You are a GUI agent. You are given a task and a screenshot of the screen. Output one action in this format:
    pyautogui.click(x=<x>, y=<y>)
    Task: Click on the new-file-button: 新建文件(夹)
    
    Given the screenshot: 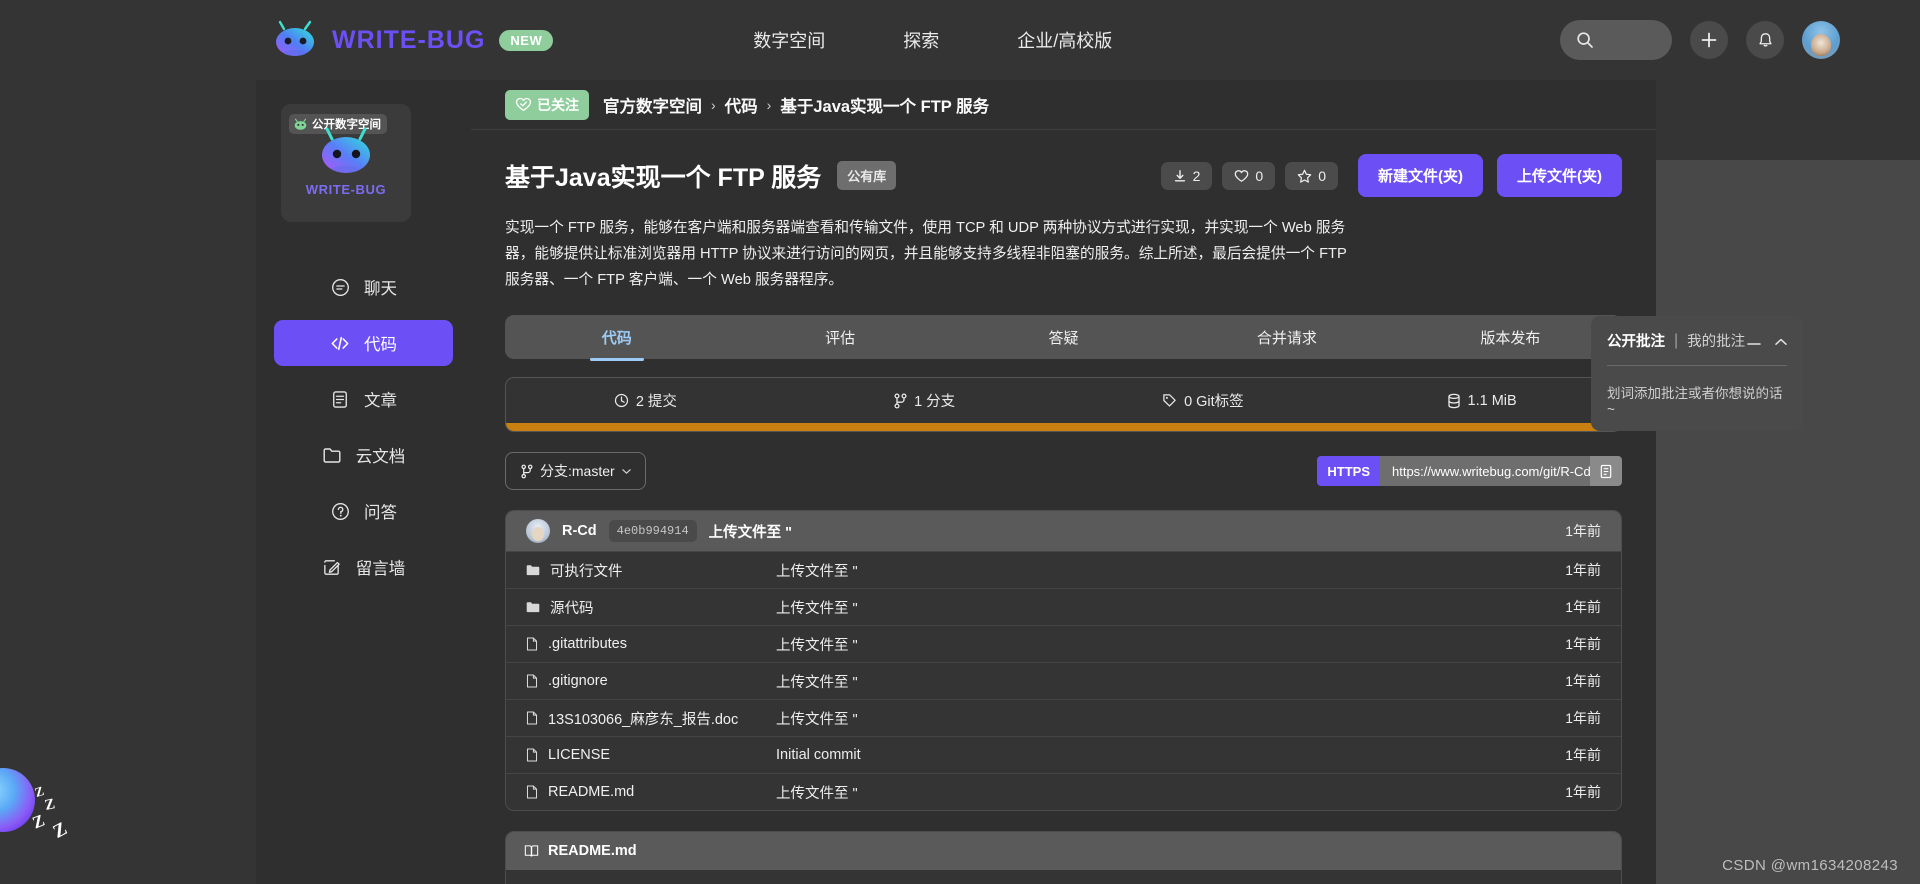 What is the action you would take?
    pyautogui.click(x=1420, y=175)
    